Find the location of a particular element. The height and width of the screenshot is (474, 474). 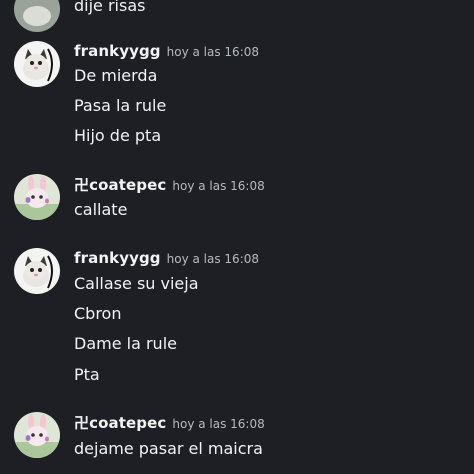

avatar-image is located at coordinates (37, 16).